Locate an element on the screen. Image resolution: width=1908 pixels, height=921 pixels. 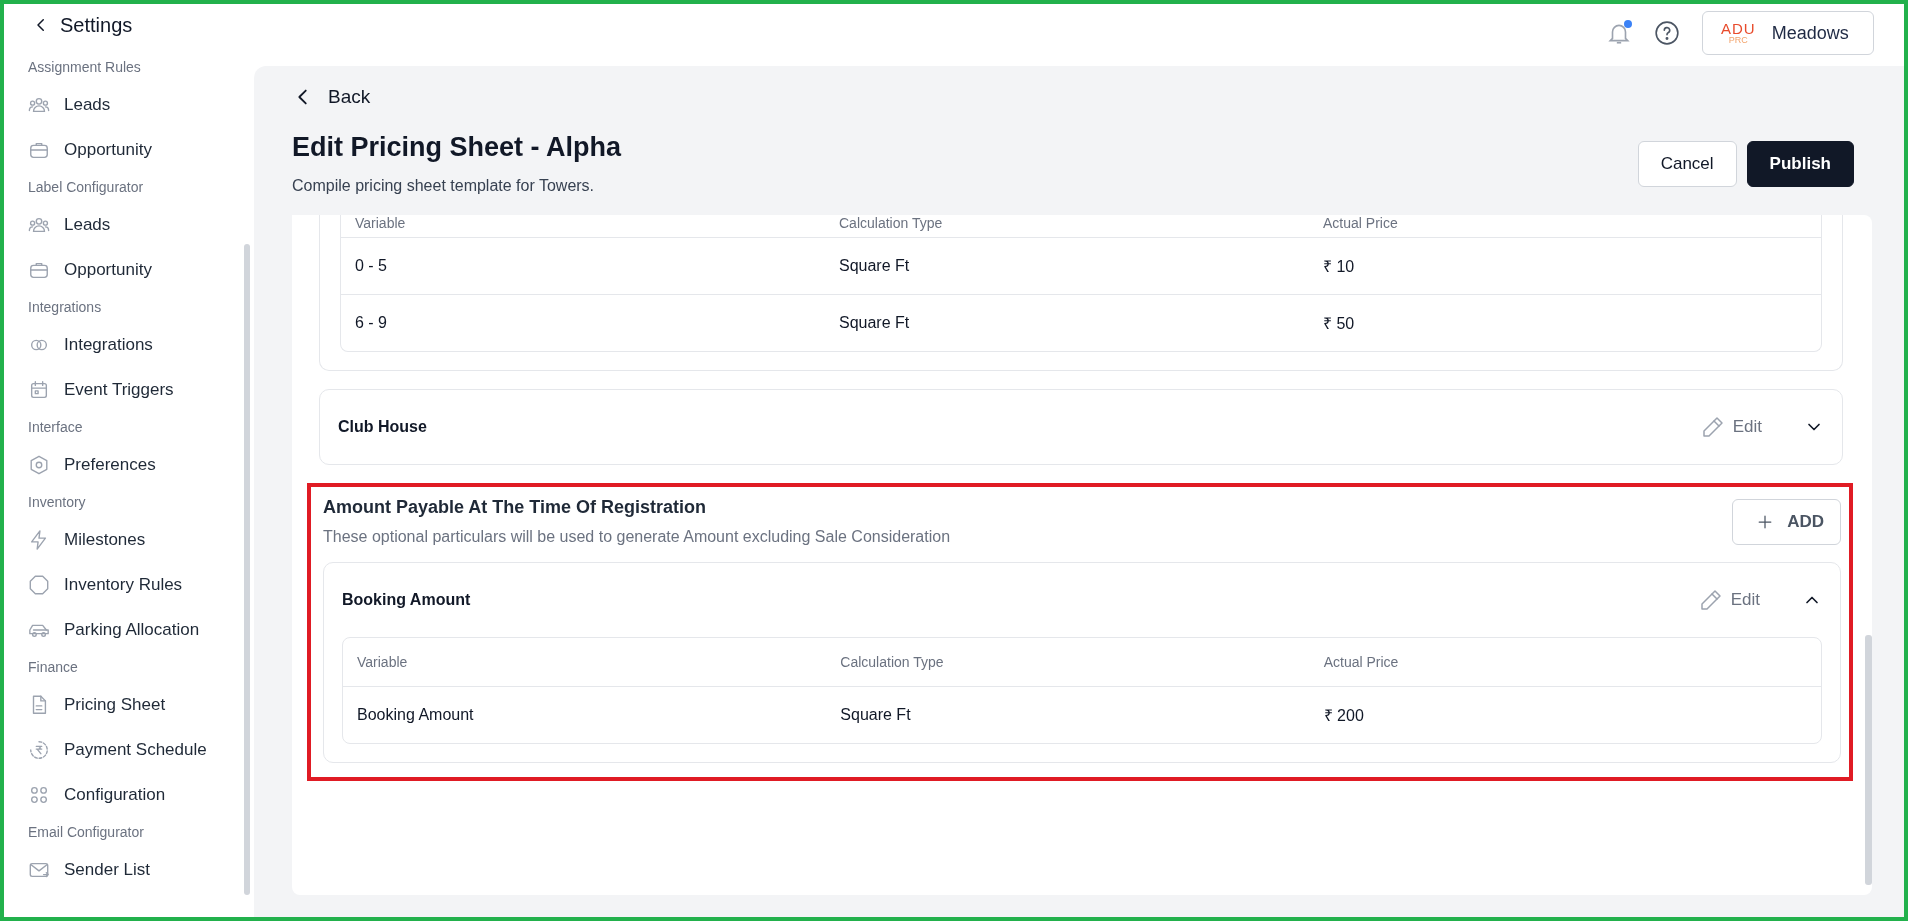
sidebar-item: Preferences is located at coordinates (136, 464).